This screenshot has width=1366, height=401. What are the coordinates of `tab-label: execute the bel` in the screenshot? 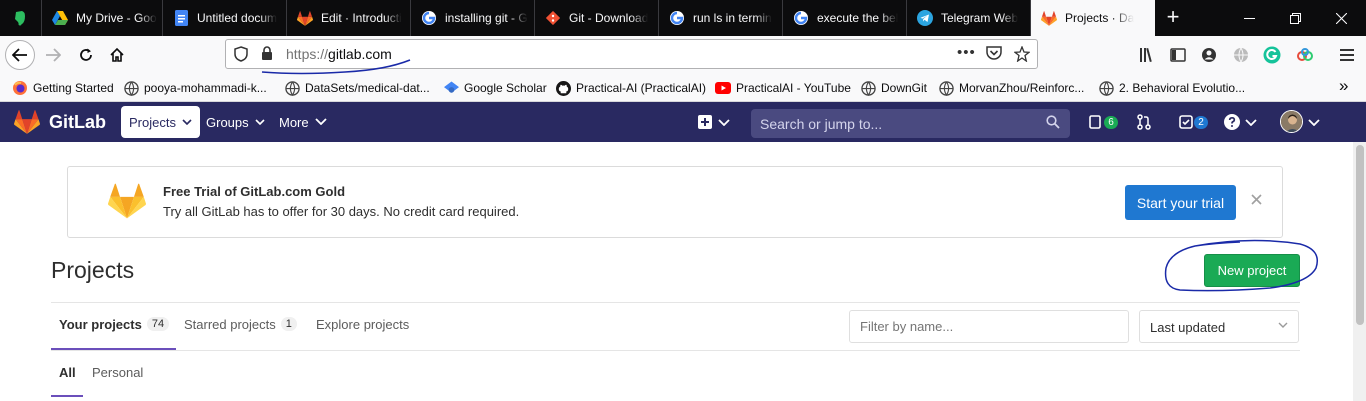 It's located at (858, 18).